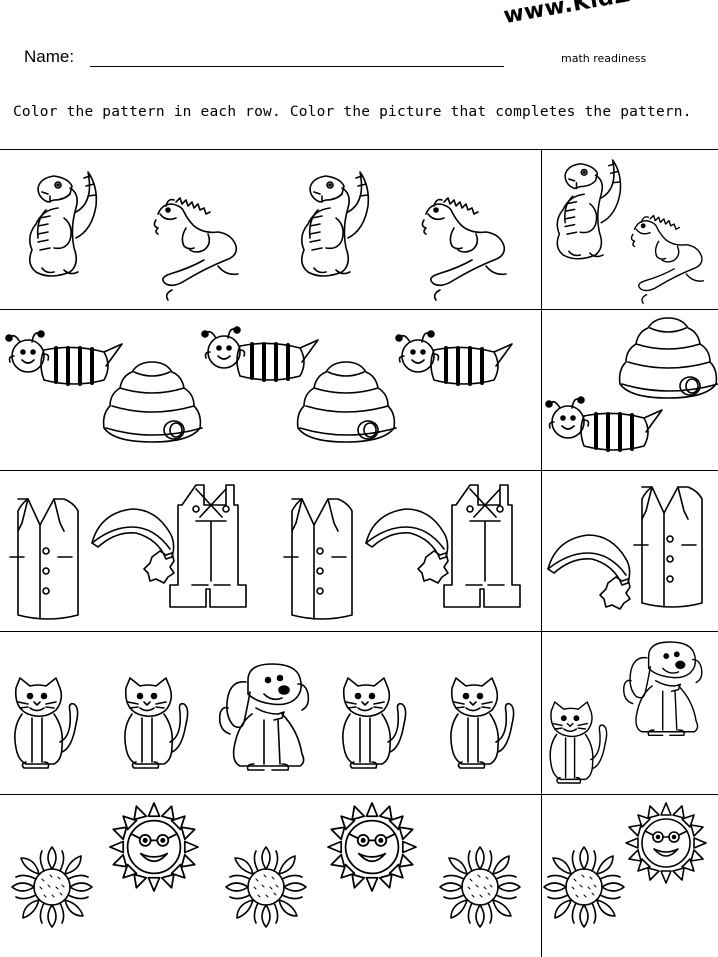 Image resolution: width=718 pixels, height=957 pixels. Describe the element at coordinates (589, 572) in the screenshot. I see `answer-santa-hat-picture` at that location.